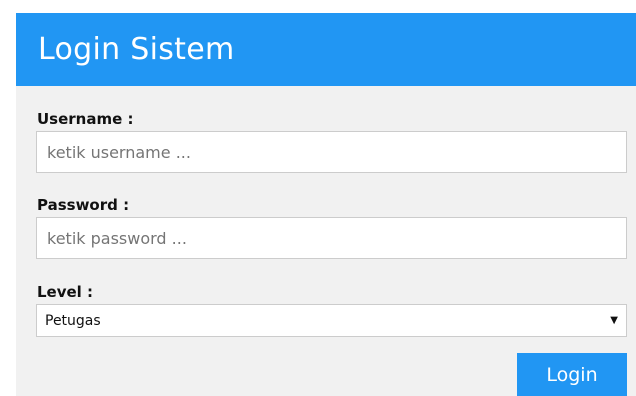 The width and height of the screenshot is (636, 396). What do you see at coordinates (331, 238) in the screenshot?
I see `password-input` at bounding box center [331, 238].